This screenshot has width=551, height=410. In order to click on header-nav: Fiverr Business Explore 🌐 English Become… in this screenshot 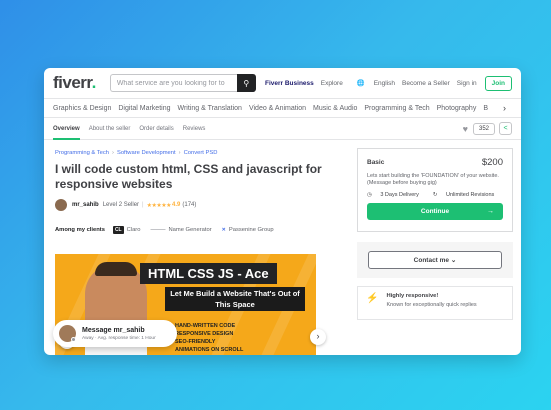, I will do `click(385, 83)`.